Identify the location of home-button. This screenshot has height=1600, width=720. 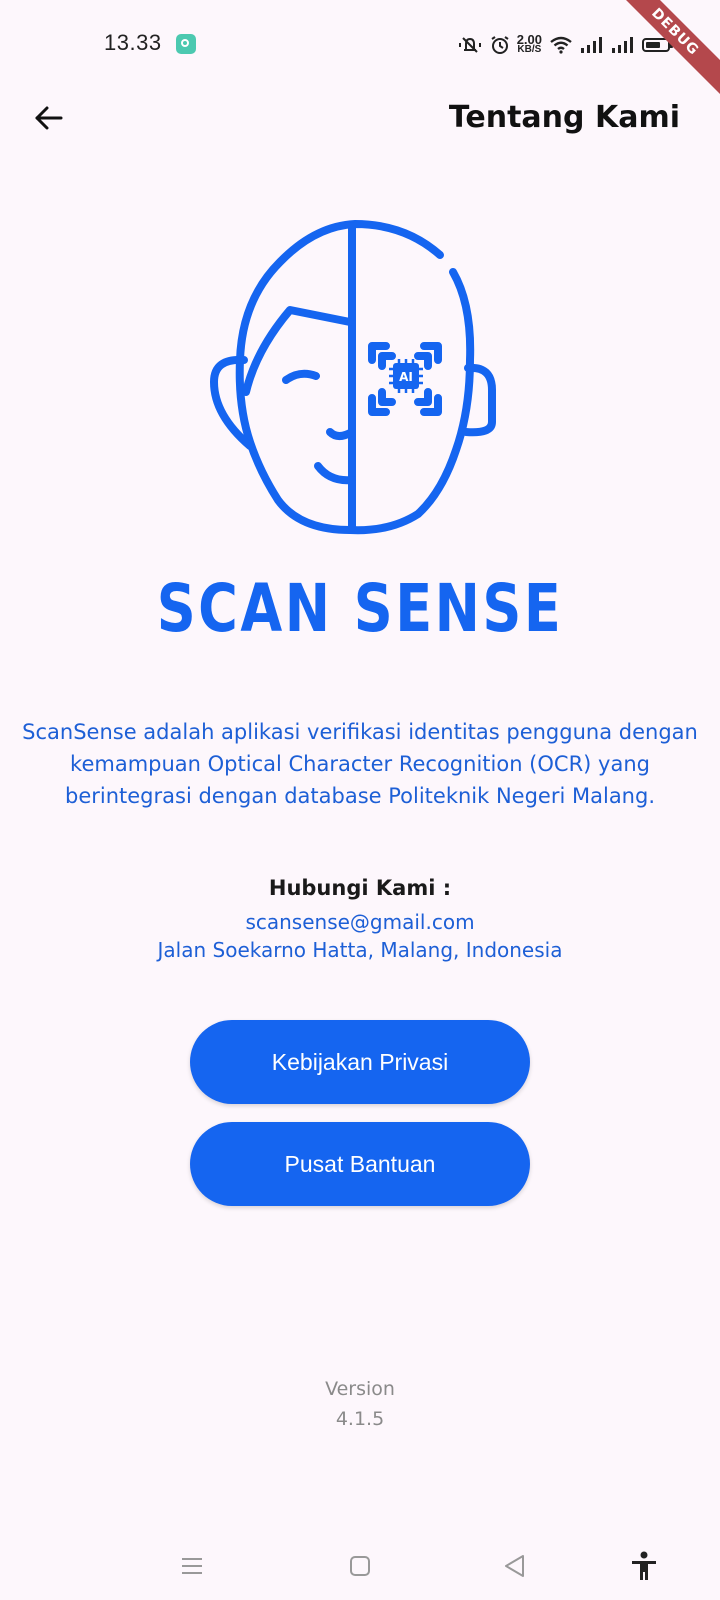
(360, 1566).